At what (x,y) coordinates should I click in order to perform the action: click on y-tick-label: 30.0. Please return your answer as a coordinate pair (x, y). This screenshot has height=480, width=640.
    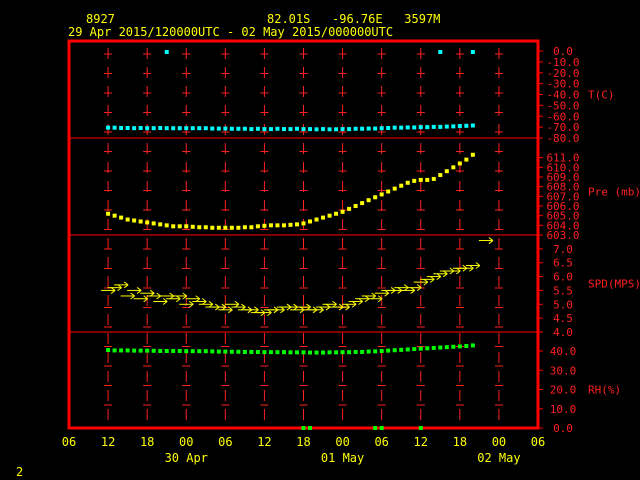
    Looking at the image, I should click on (563, 370).